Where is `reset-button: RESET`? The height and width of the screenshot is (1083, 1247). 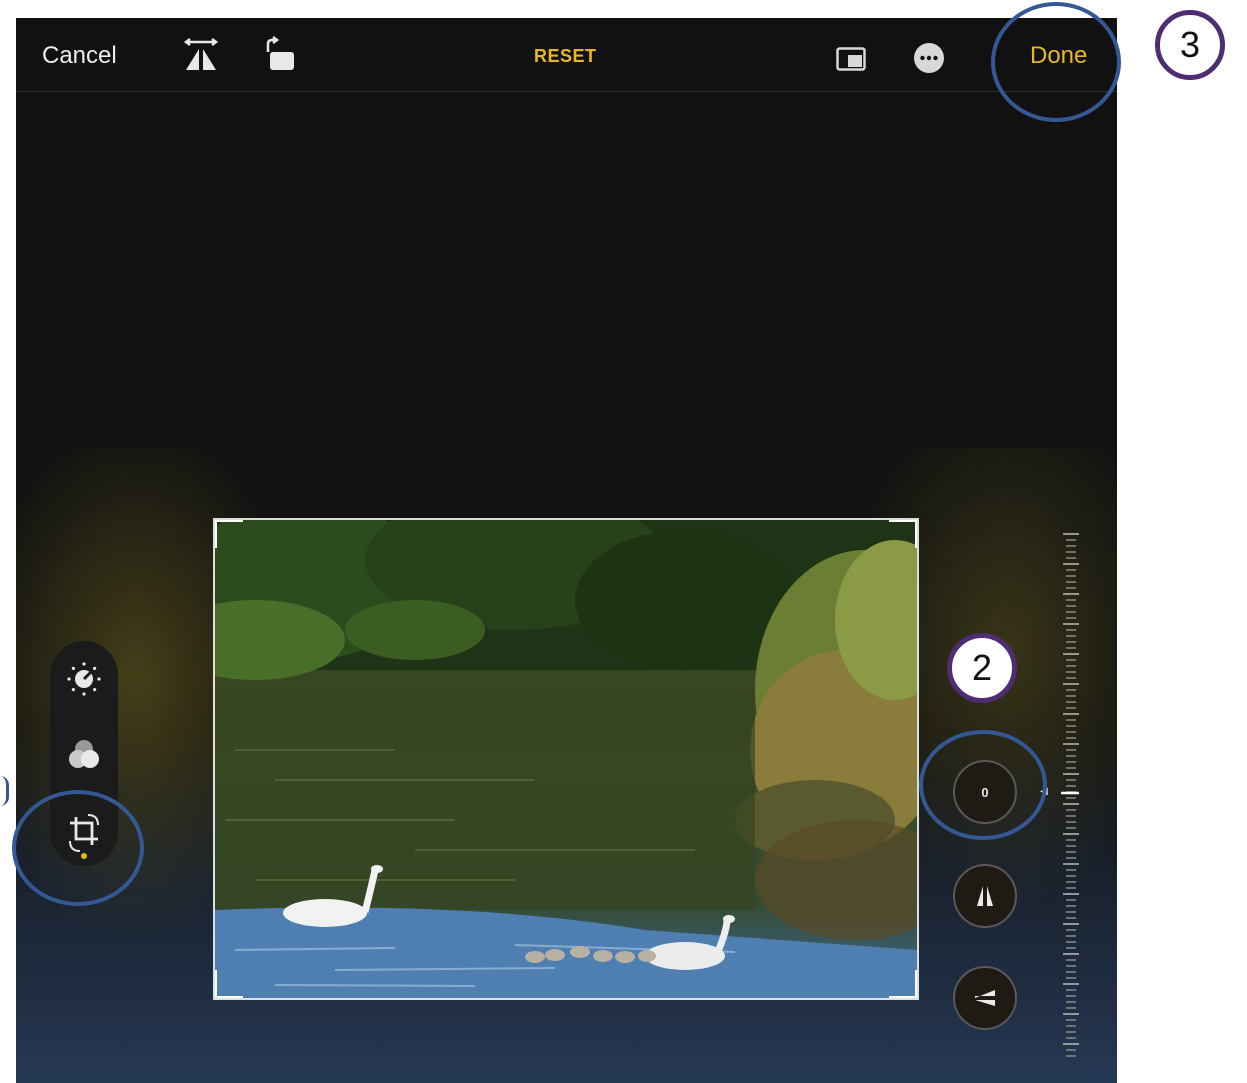
reset-button: RESET is located at coordinates (565, 56).